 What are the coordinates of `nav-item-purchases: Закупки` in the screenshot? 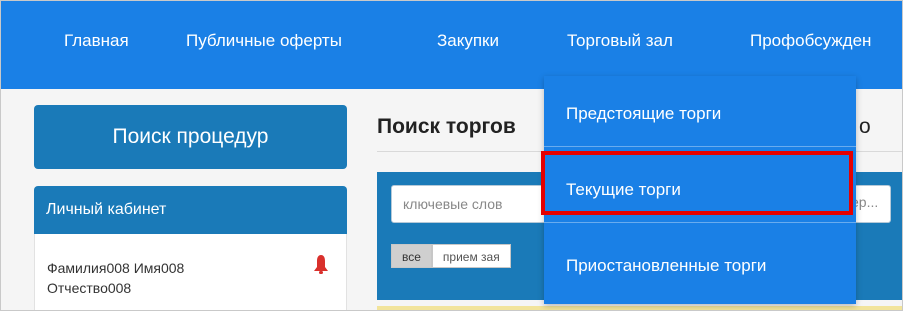 It's located at (468, 41).